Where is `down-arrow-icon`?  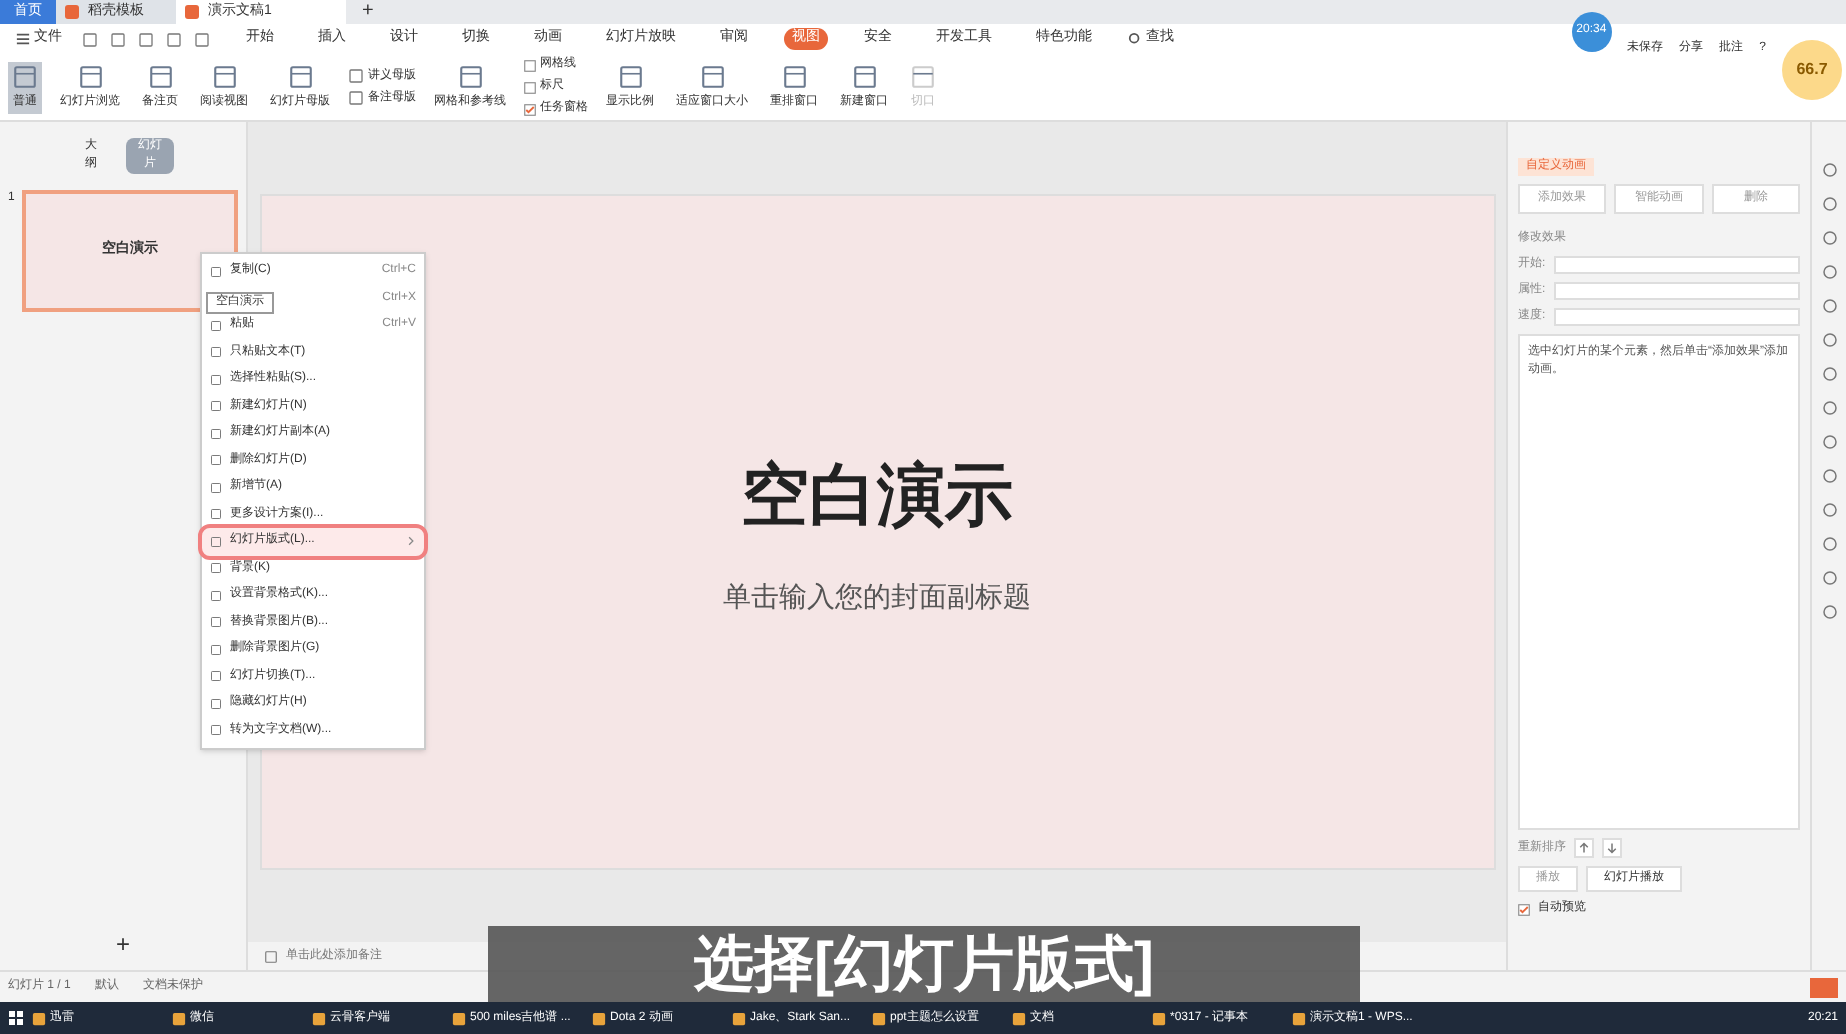
down-arrow-icon is located at coordinates (1612, 848).